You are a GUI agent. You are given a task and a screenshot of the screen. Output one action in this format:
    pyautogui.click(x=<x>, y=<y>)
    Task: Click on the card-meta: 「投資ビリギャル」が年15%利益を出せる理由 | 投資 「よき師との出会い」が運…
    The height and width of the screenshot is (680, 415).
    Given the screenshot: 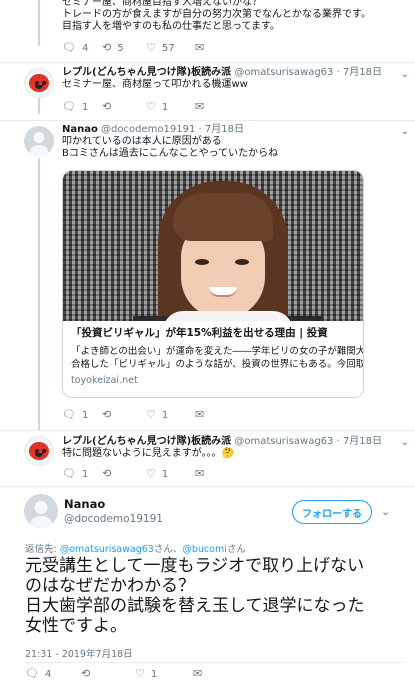 What is the action you would take?
    pyautogui.click(x=213, y=356)
    